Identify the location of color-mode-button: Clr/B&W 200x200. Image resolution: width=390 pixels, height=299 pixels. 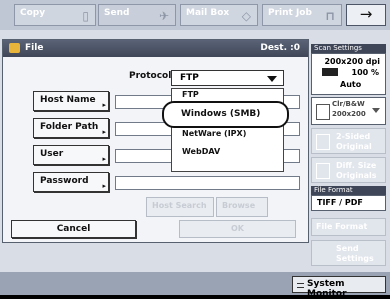
(348, 111).